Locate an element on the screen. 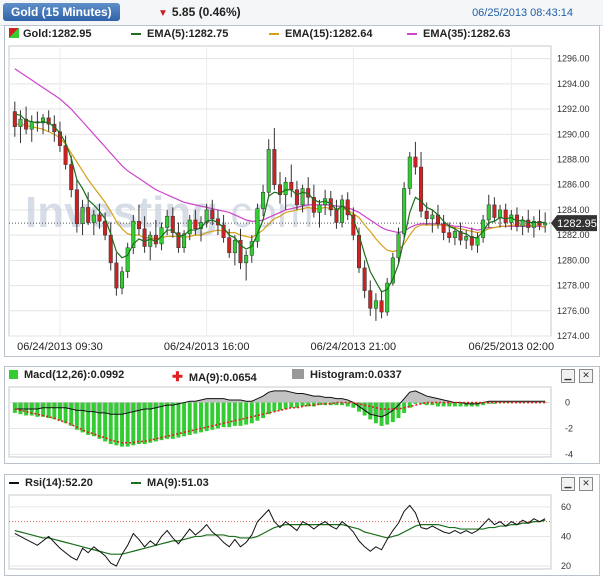 This screenshot has width=603, height=580. legend-ema5: EMA(5):1282.75 is located at coordinates (179, 34).